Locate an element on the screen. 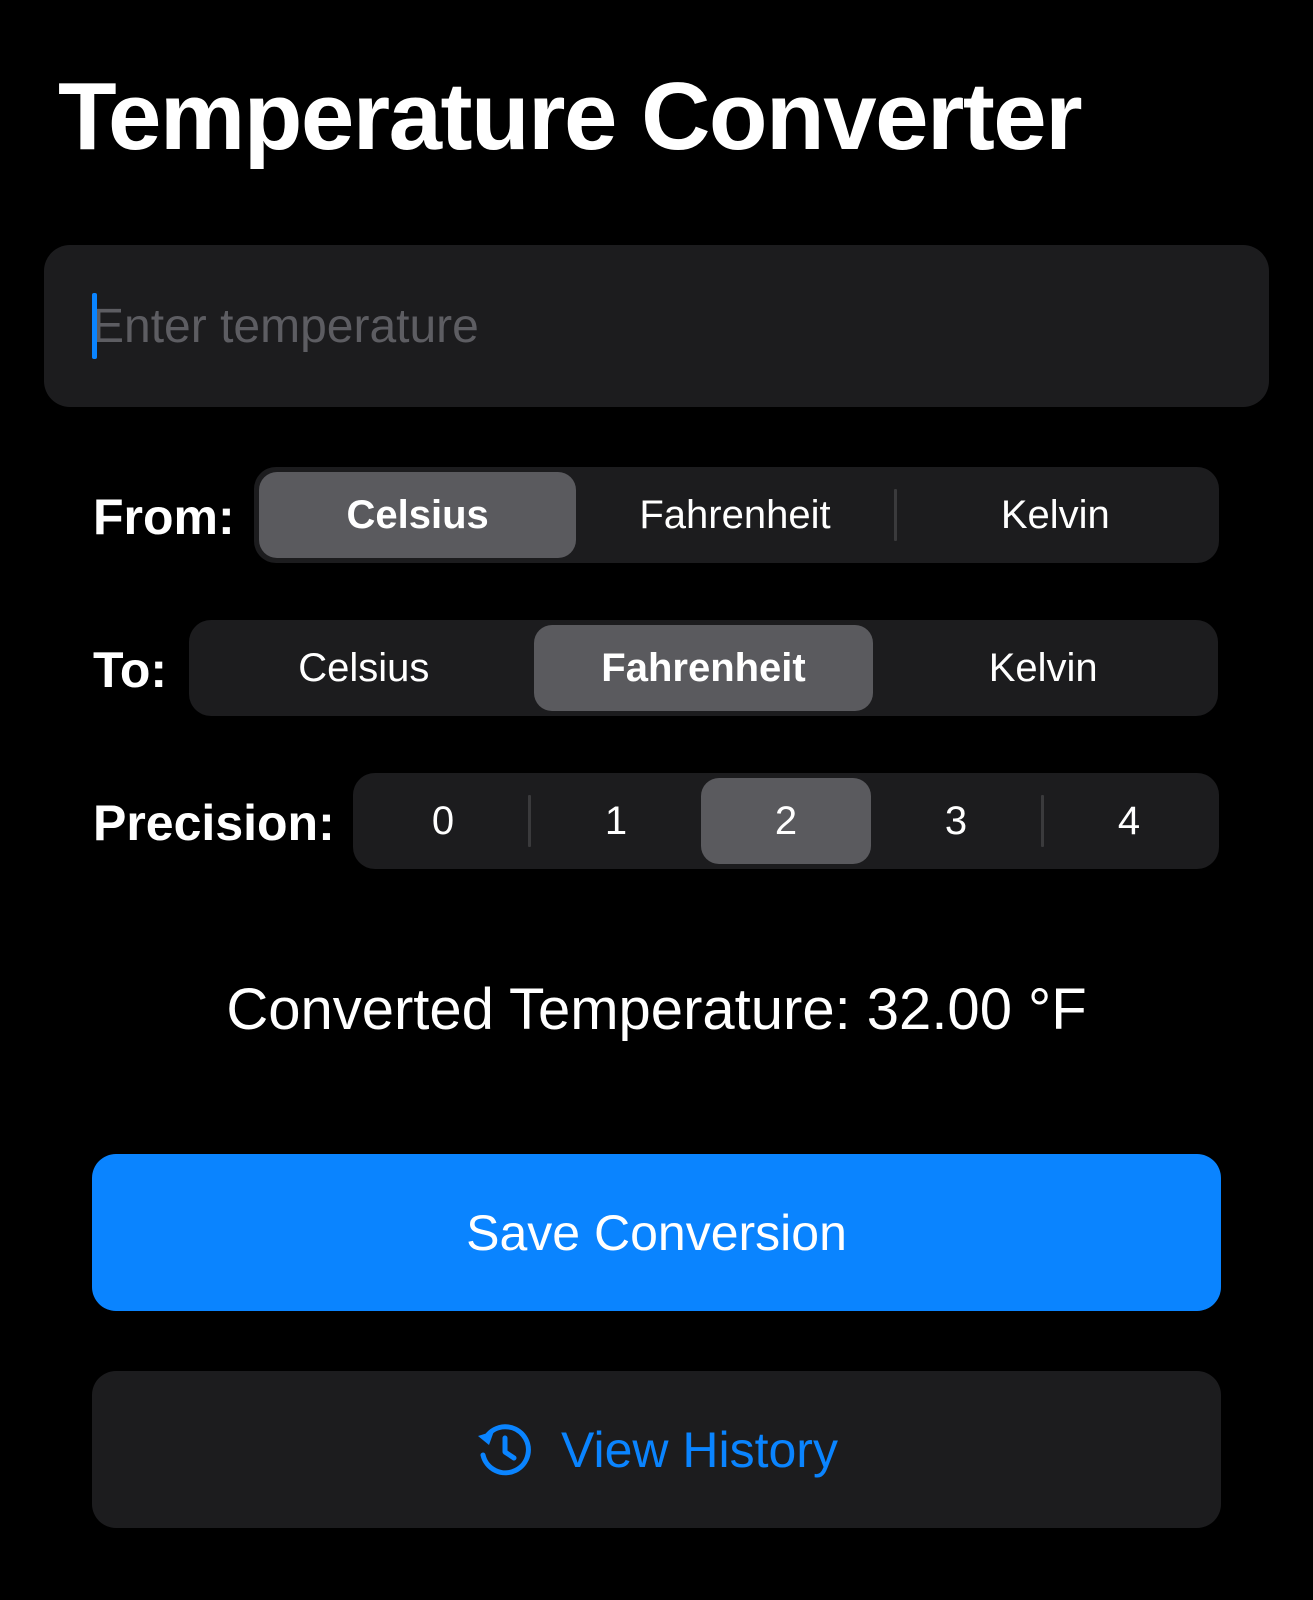 The height and width of the screenshot is (1600, 1313). precision-label: Precision: is located at coordinates (214, 823).